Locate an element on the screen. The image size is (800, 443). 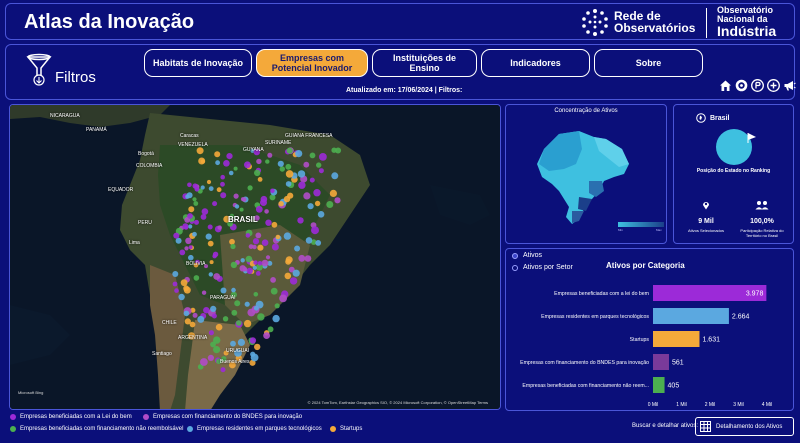
kpi-selected-value: 9 Mil is located at coordinates (706, 221).